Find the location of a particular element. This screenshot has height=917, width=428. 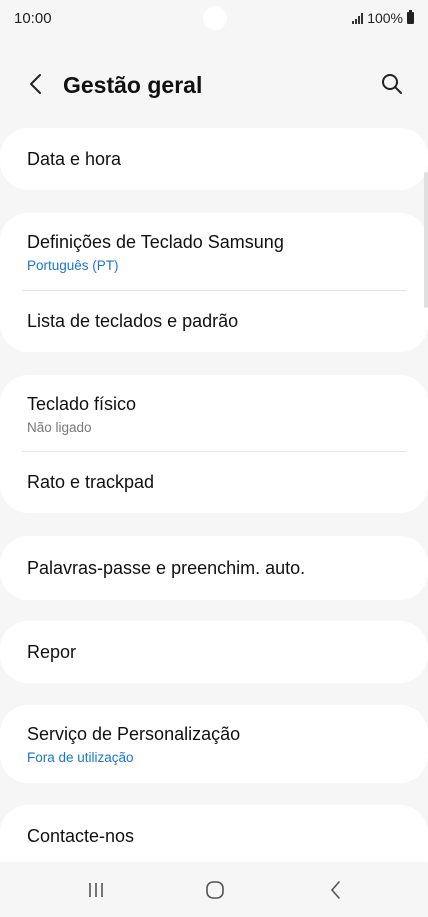

samsung-keyboard-subtitle: Português (PT) is located at coordinates (73, 265).